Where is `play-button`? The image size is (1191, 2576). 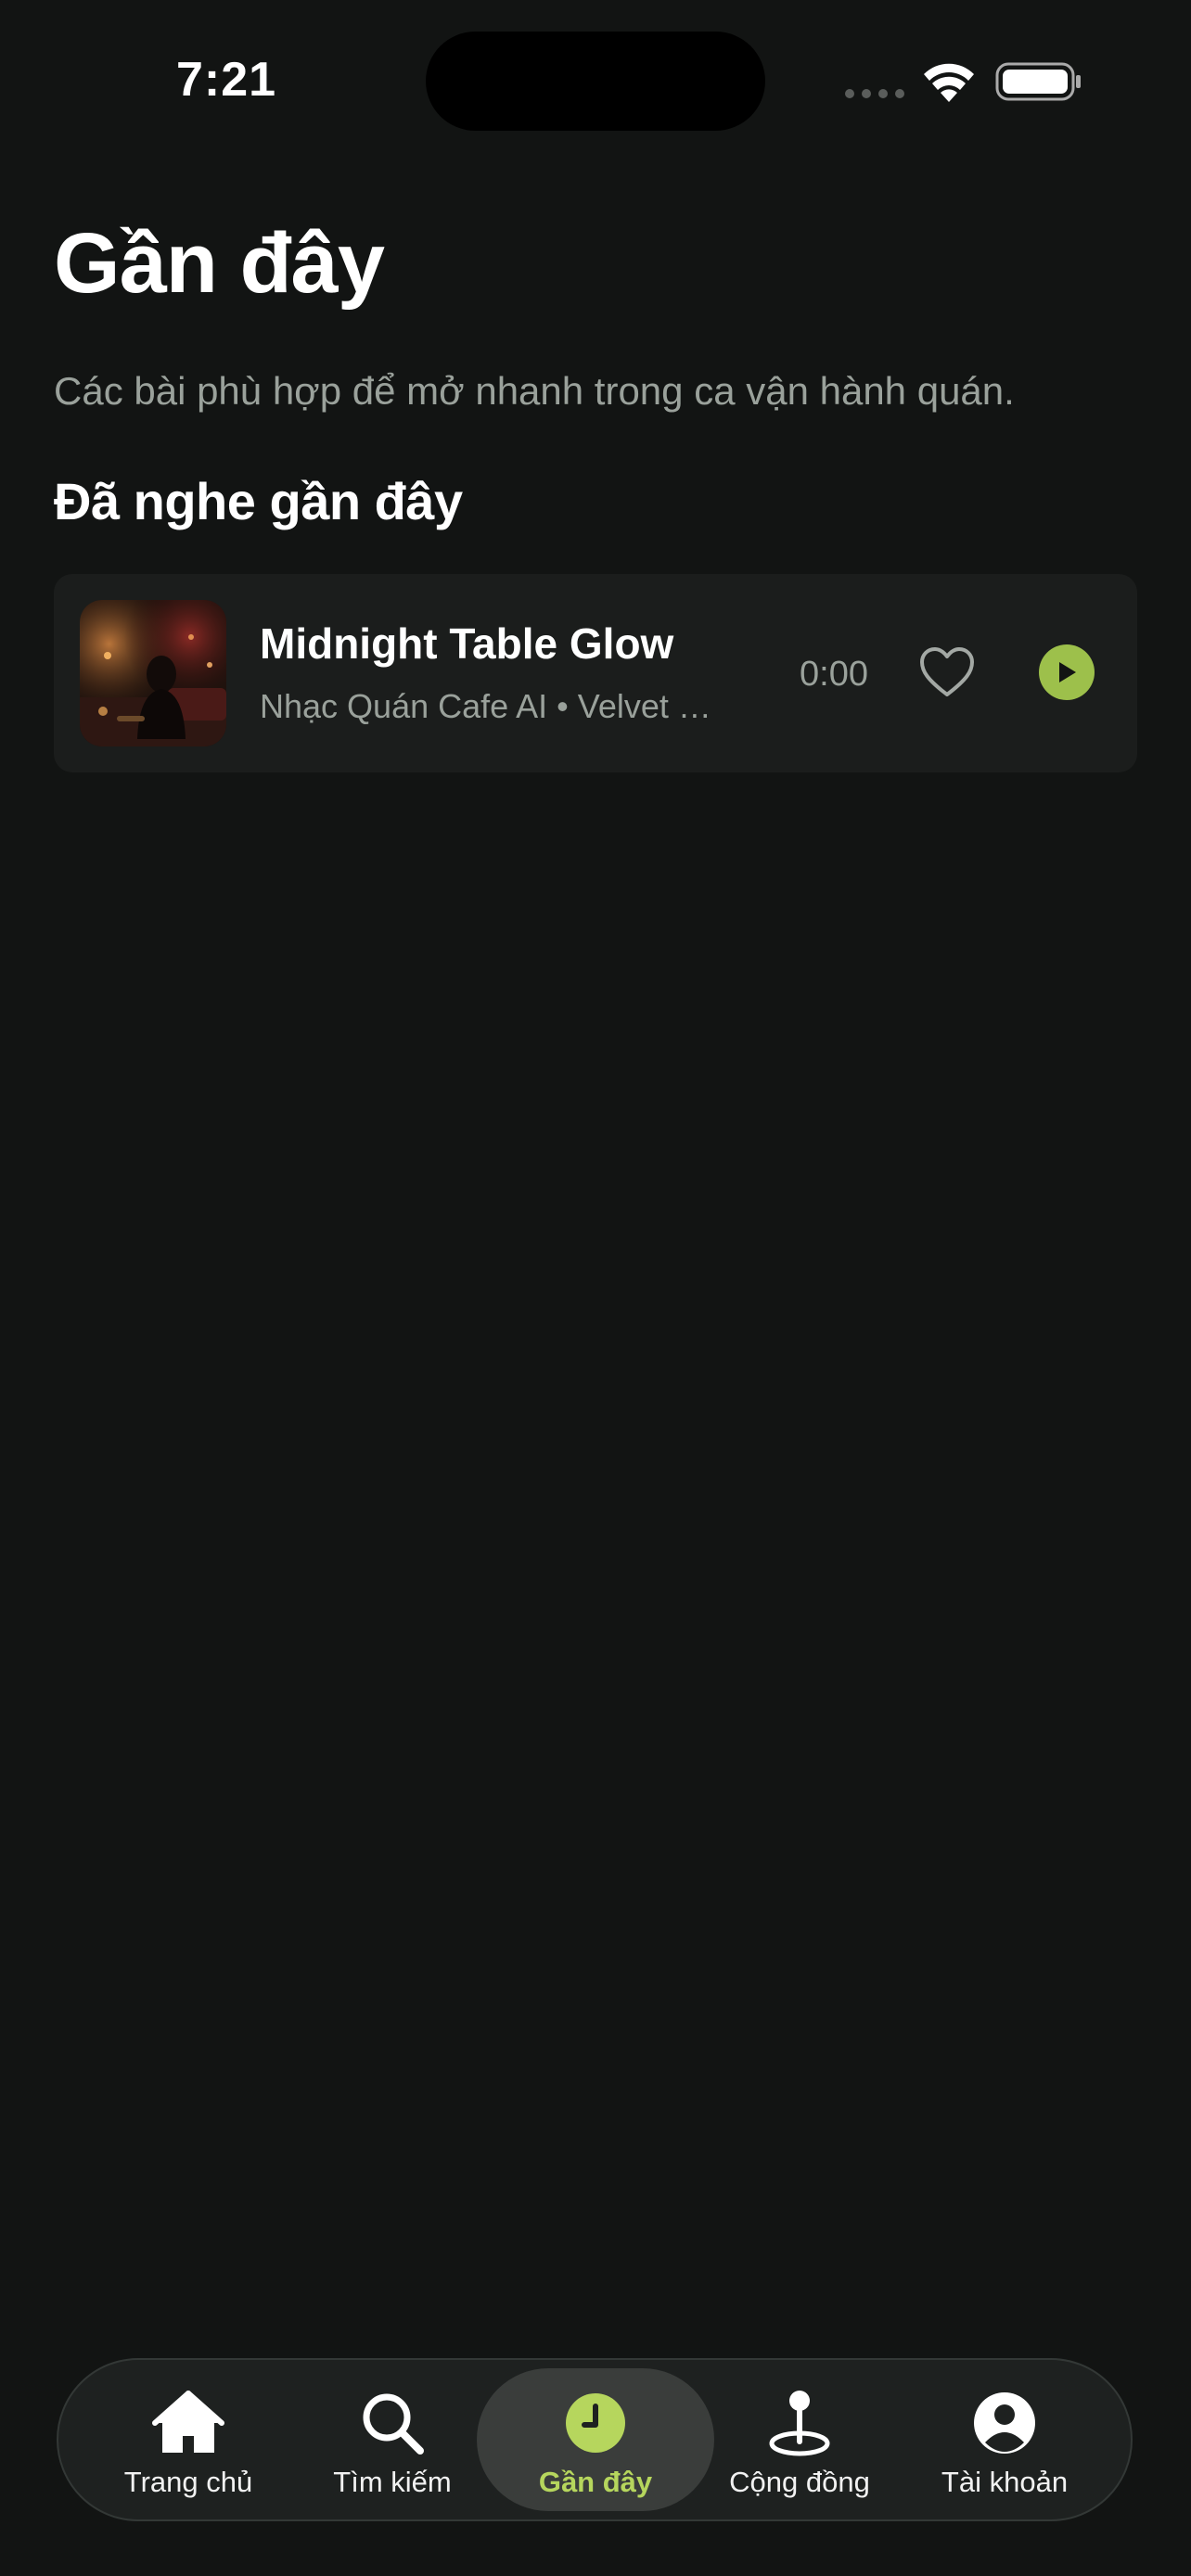
play-button is located at coordinates (1067, 672).